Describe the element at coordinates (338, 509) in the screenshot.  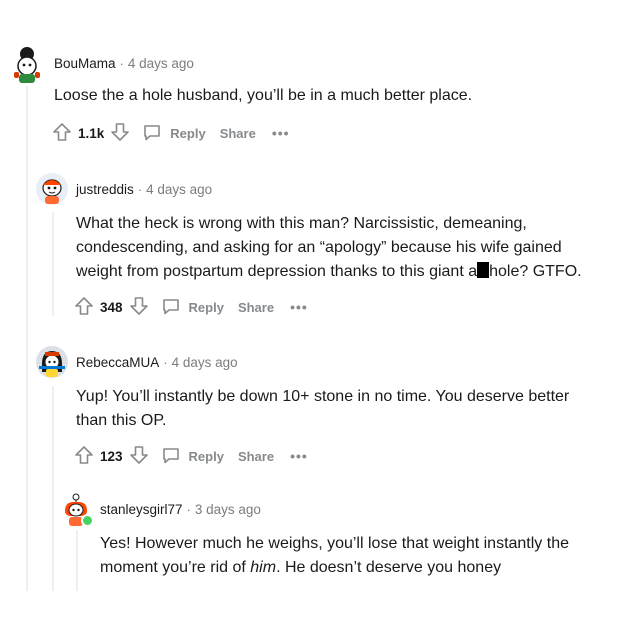
I see `comment-header: stanleysgirl77 · 3 days ago` at that location.